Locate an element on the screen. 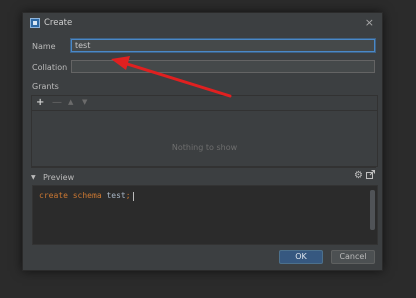  sql-identifier: test is located at coordinates (116, 195).